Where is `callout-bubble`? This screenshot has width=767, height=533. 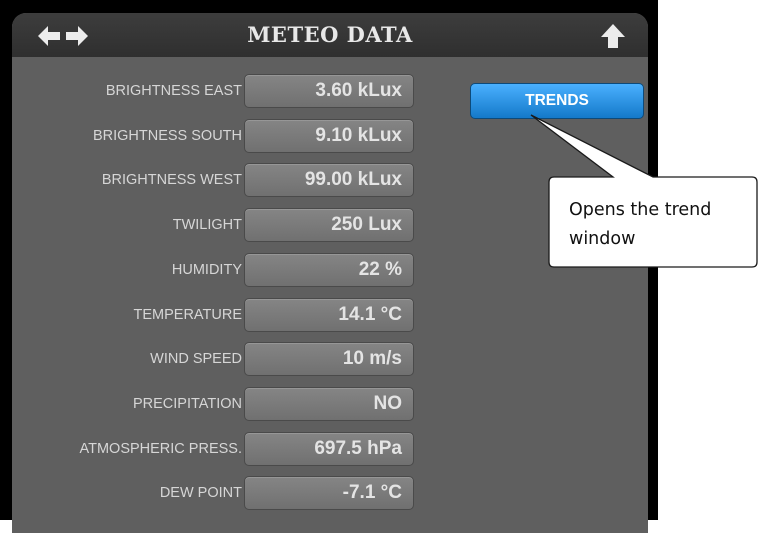
callout-bubble is located at coordinates (644, 191).